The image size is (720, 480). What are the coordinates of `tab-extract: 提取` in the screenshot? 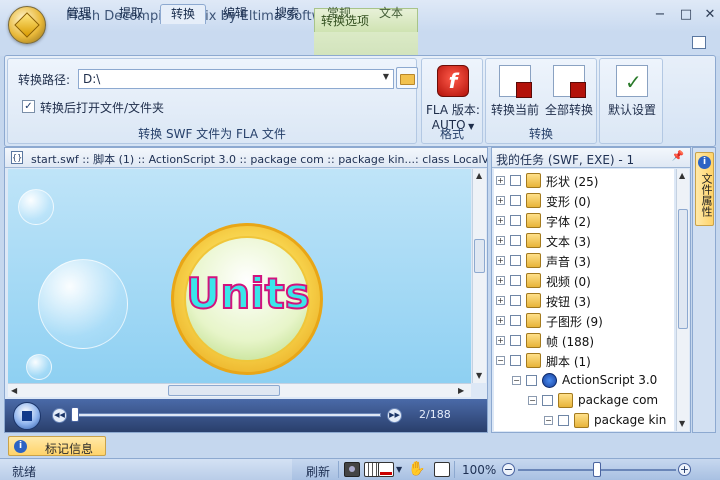 It's located at (131, 14).